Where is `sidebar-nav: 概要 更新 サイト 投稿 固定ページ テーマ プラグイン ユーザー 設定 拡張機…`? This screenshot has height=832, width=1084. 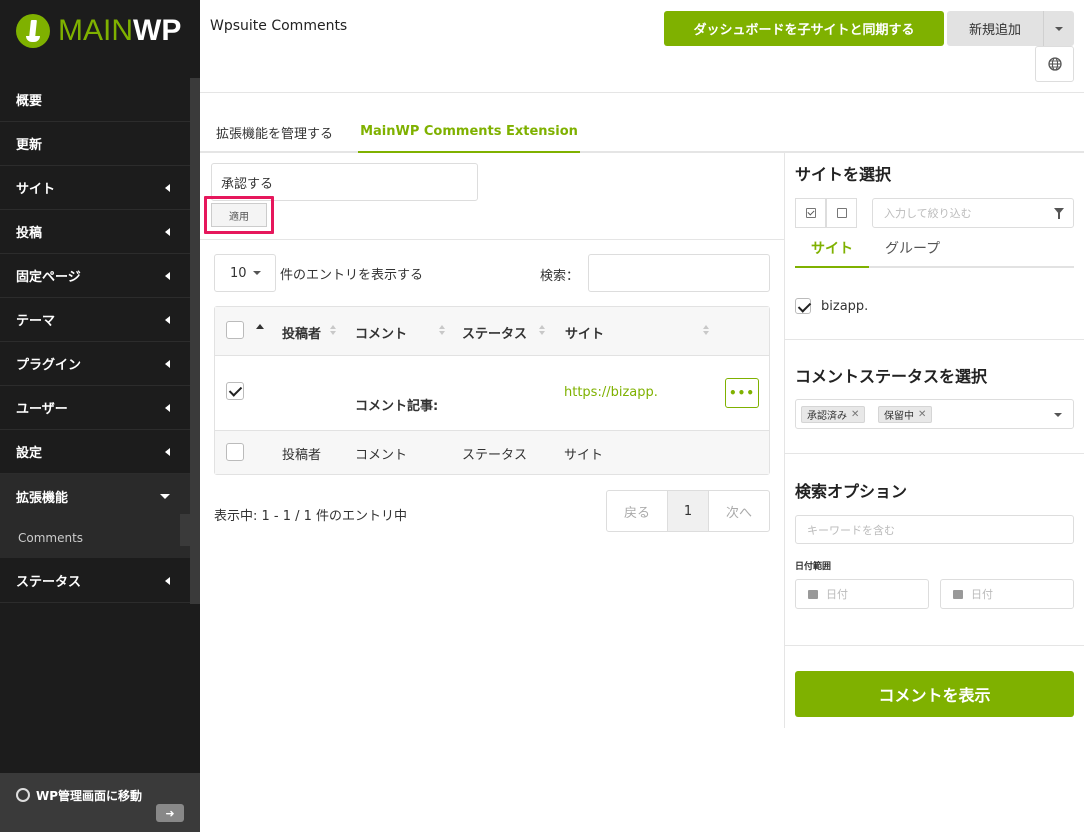
sidebar-nav: 概要 更新 サイト 投稿 固定ページ テーマ プラグイン ユーザー 設定 拡張機… is located at coordinates (95, 340).